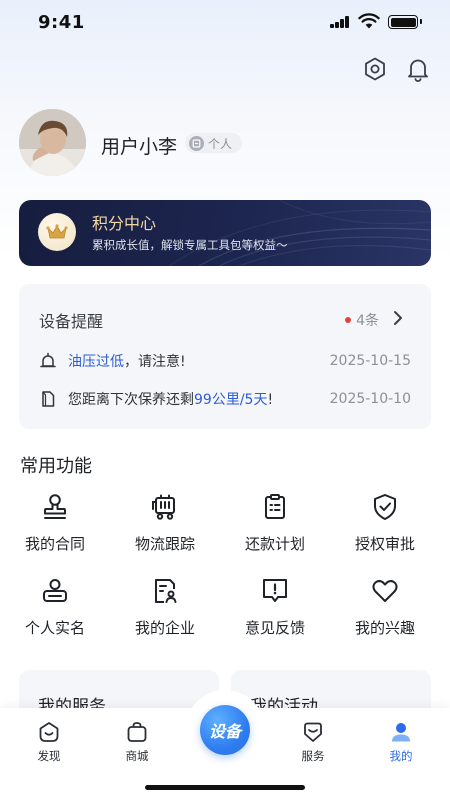 This screenshot has height=800, width=450. I want to click on feedback-icon, so click(275, 590).